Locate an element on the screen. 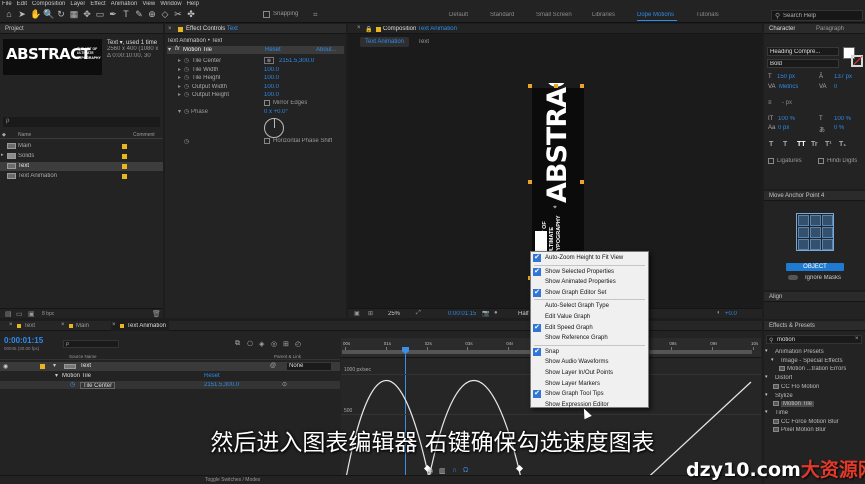  timeline-switch-icon: ◈ is located at coordinates (261, 344).